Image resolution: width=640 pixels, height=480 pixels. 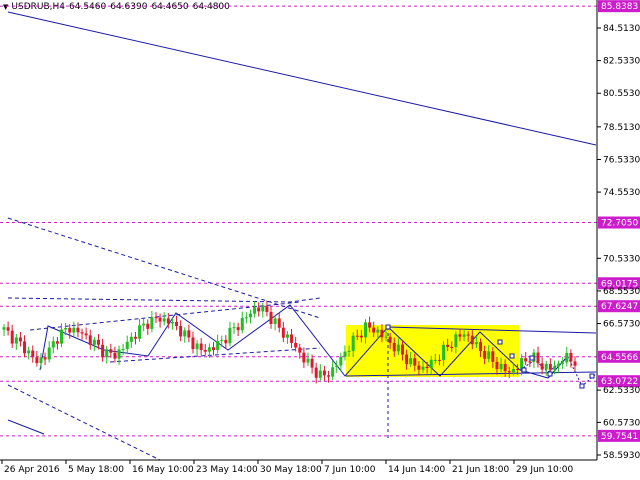 What do you see at coordinates (84, 422) in the screenshot?
I see `lower-dashed-line` at bounding box center [84, 422].